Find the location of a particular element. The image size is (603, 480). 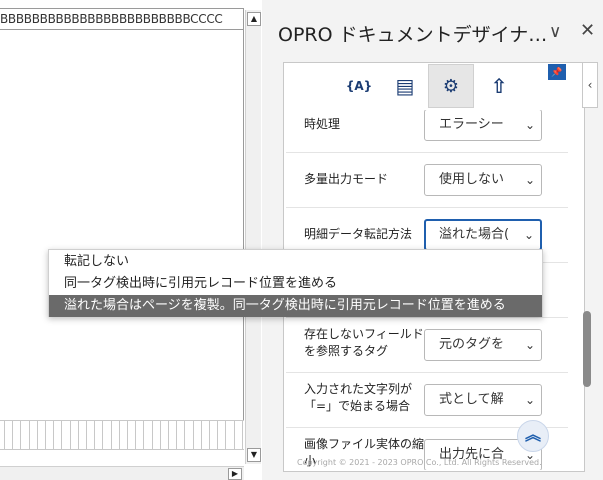

select-value: 使用しない is located at coordinates (472, 179).